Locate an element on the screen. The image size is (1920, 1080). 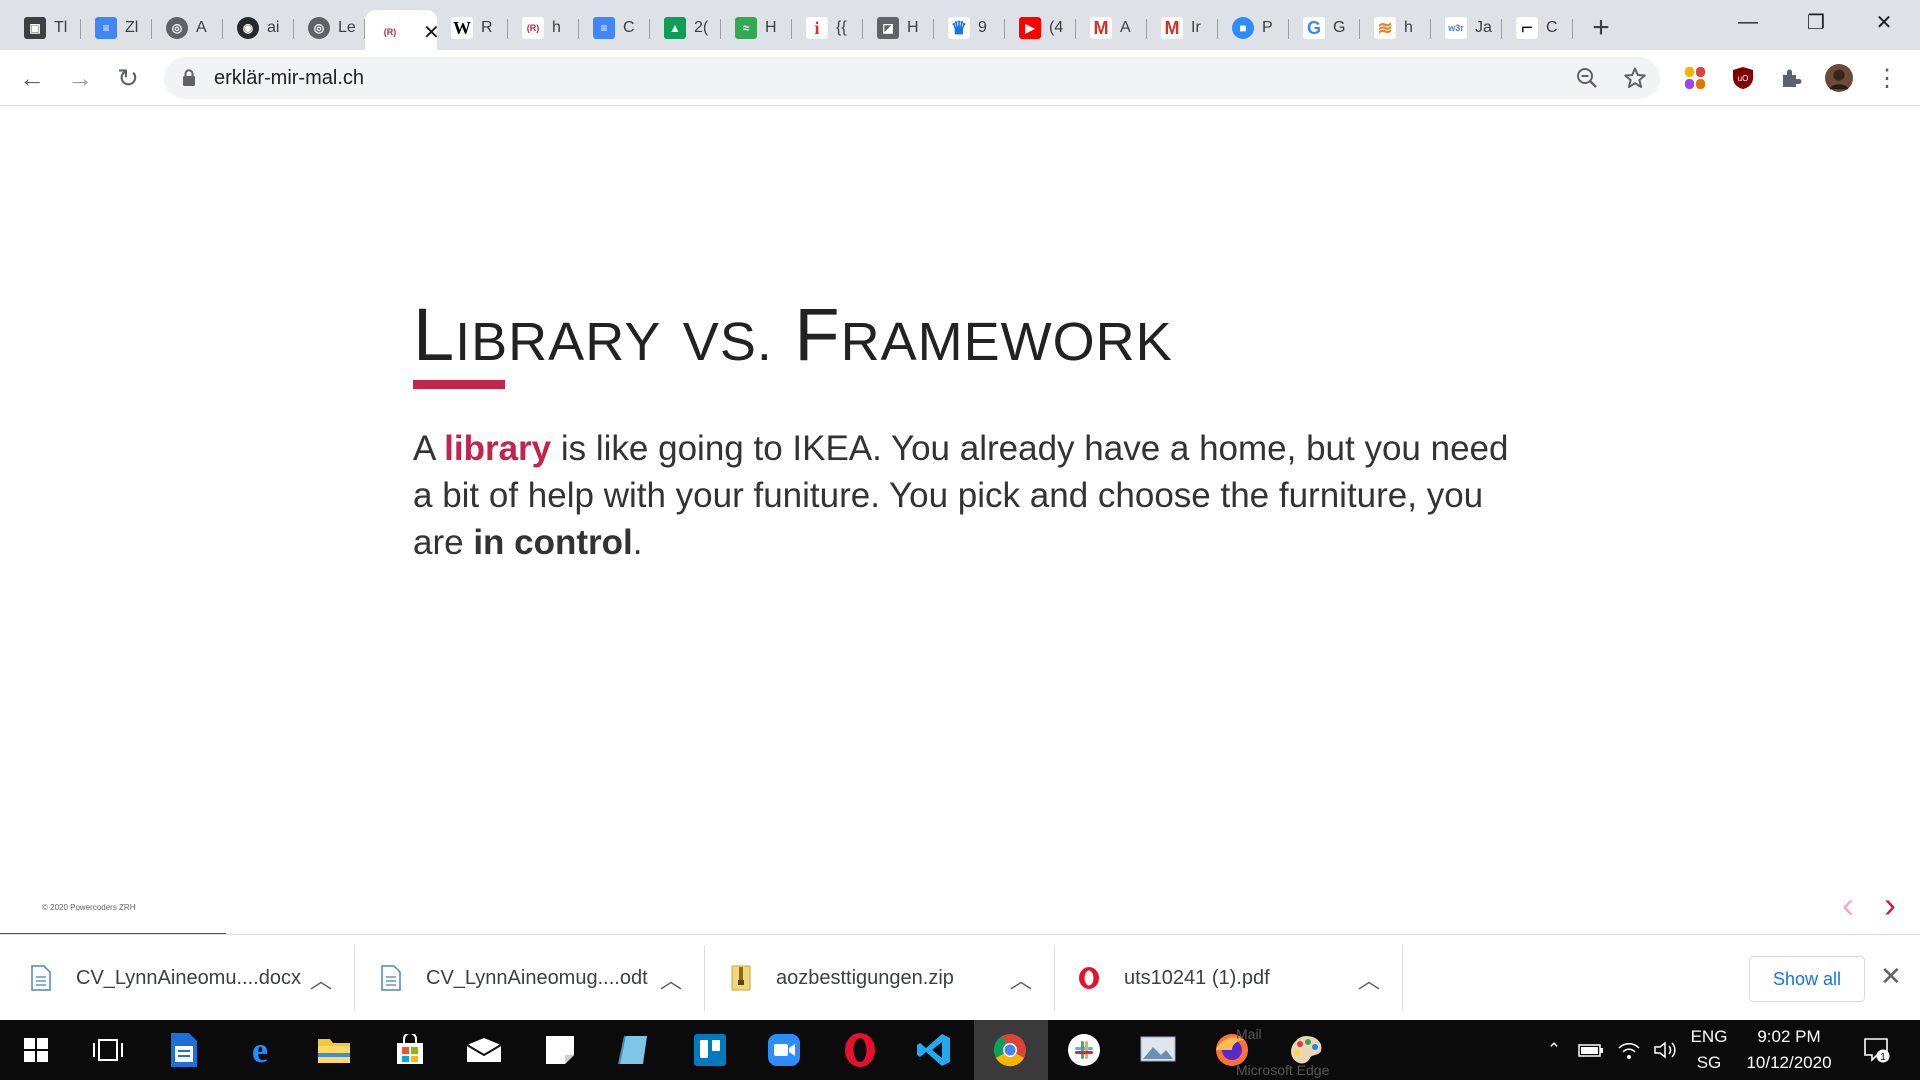
trello-icon is located at coordinates (710, 1050).